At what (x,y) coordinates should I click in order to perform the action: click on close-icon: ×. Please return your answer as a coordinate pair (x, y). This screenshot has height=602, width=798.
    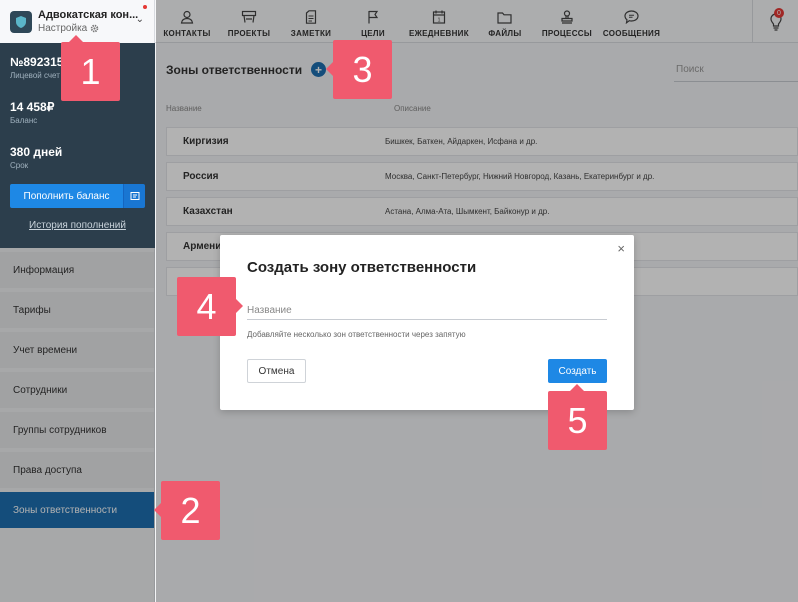
    Looking at the image, I should click on (621, 248).